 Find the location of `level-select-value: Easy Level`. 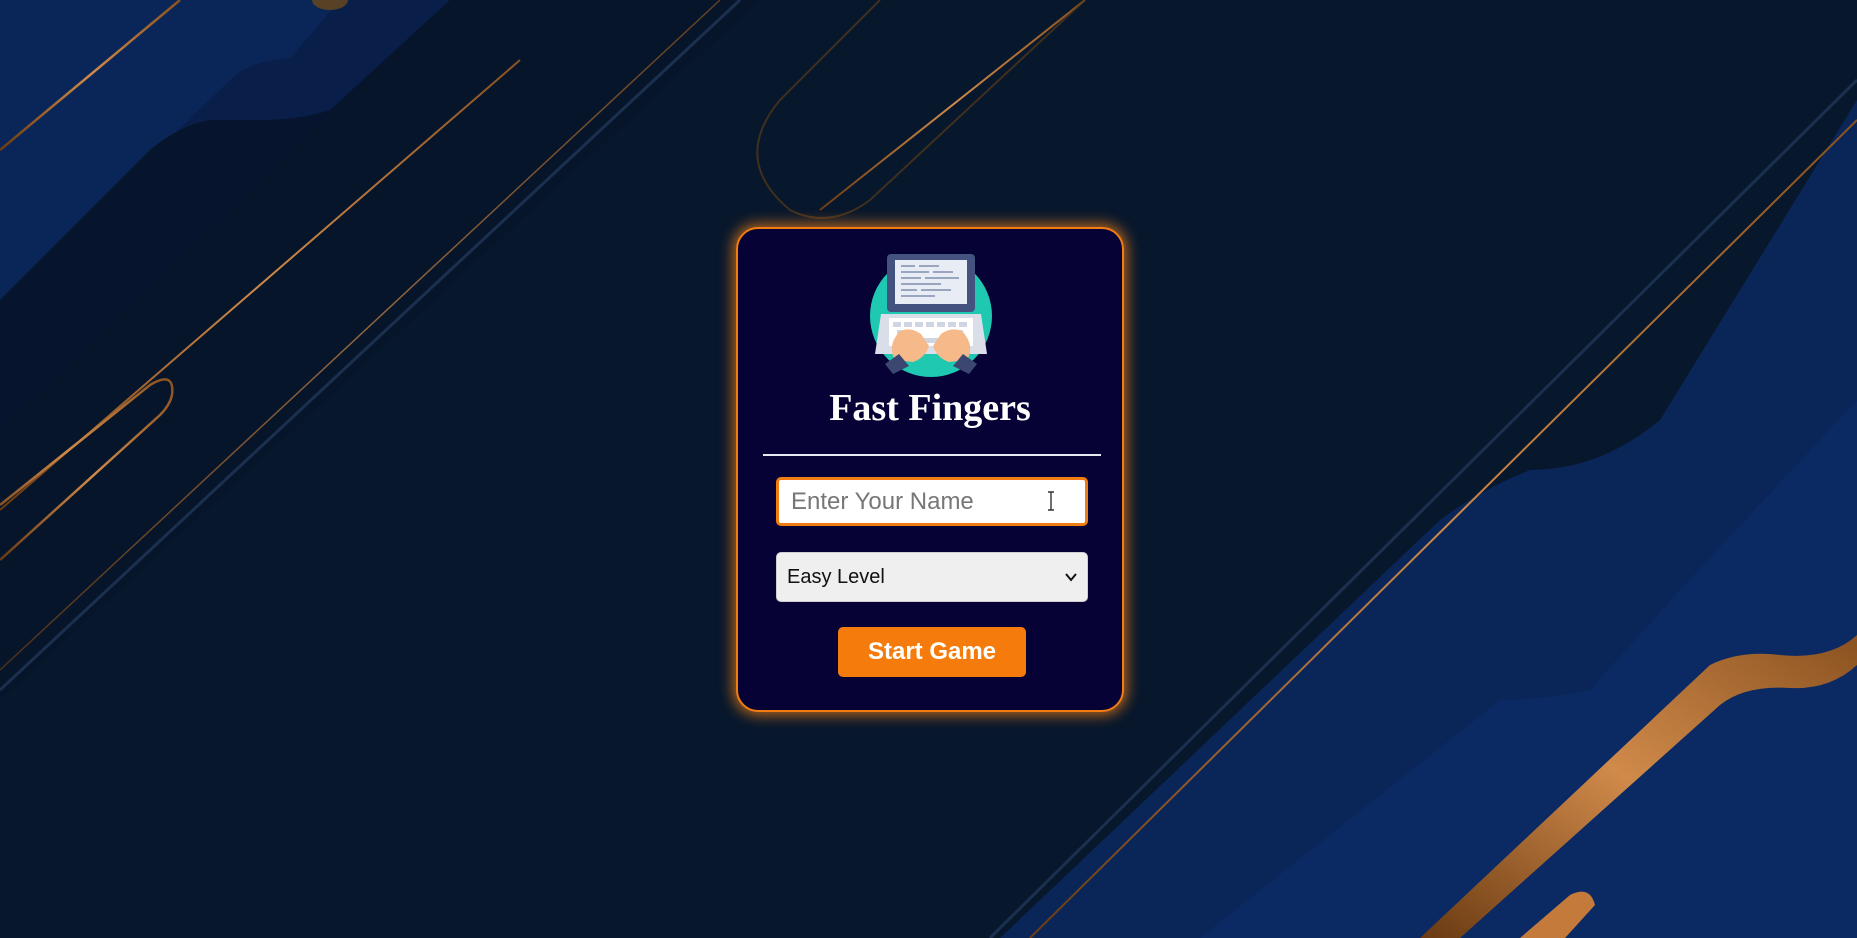

level-select-value: Easy Level is located at coordinates (836, 576).